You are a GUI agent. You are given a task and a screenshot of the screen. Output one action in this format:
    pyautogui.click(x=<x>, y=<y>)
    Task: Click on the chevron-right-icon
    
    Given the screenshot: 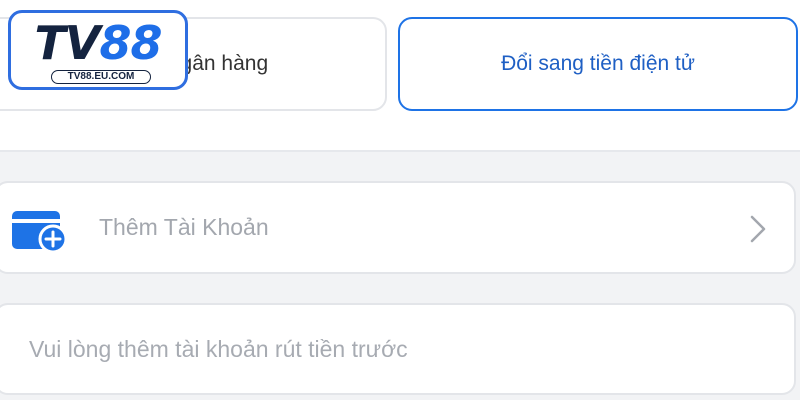 What is the action you would take?
    pyautogui.click(x=758, y=229)
    